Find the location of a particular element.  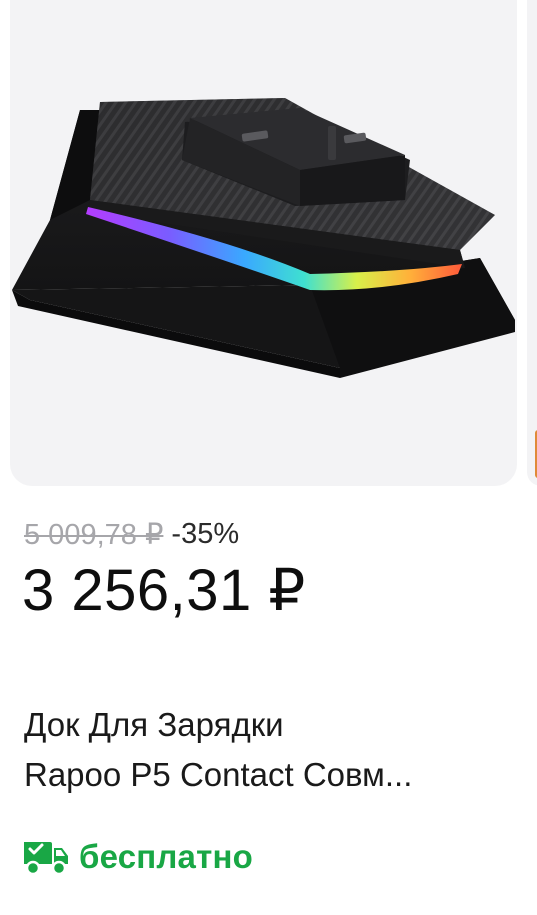

next-card-peek is located at coordinates (532, 243).